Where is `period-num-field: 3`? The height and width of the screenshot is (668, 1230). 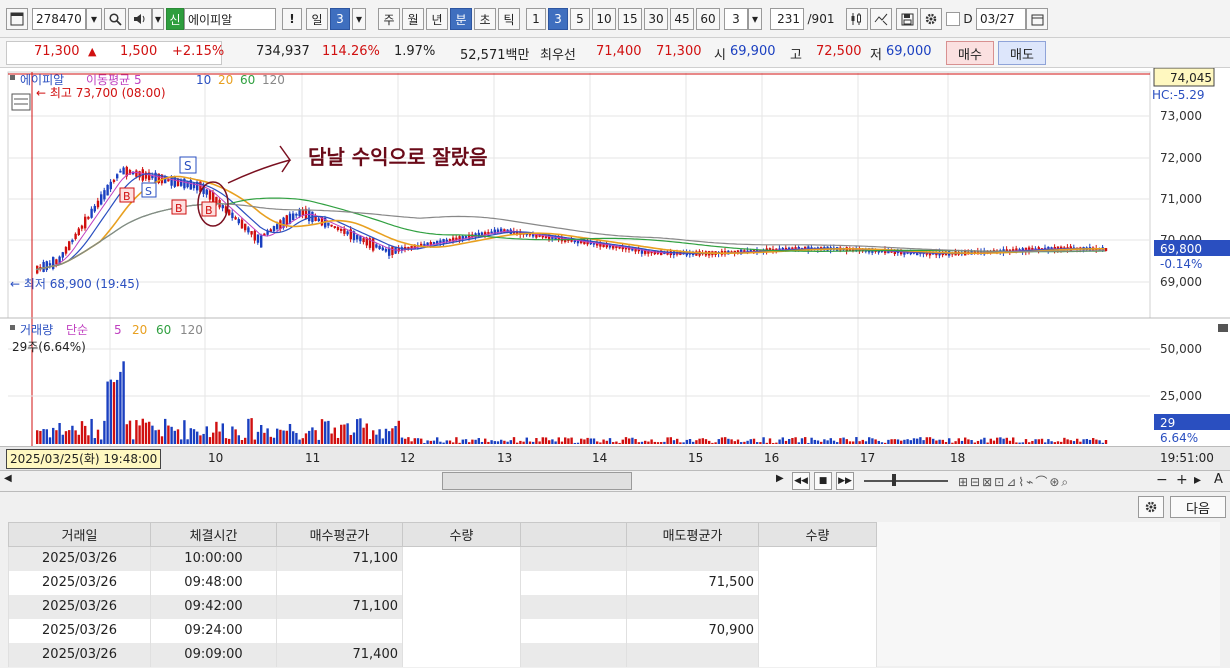
period-num-field: 3 is located at coordinates (340, 19).